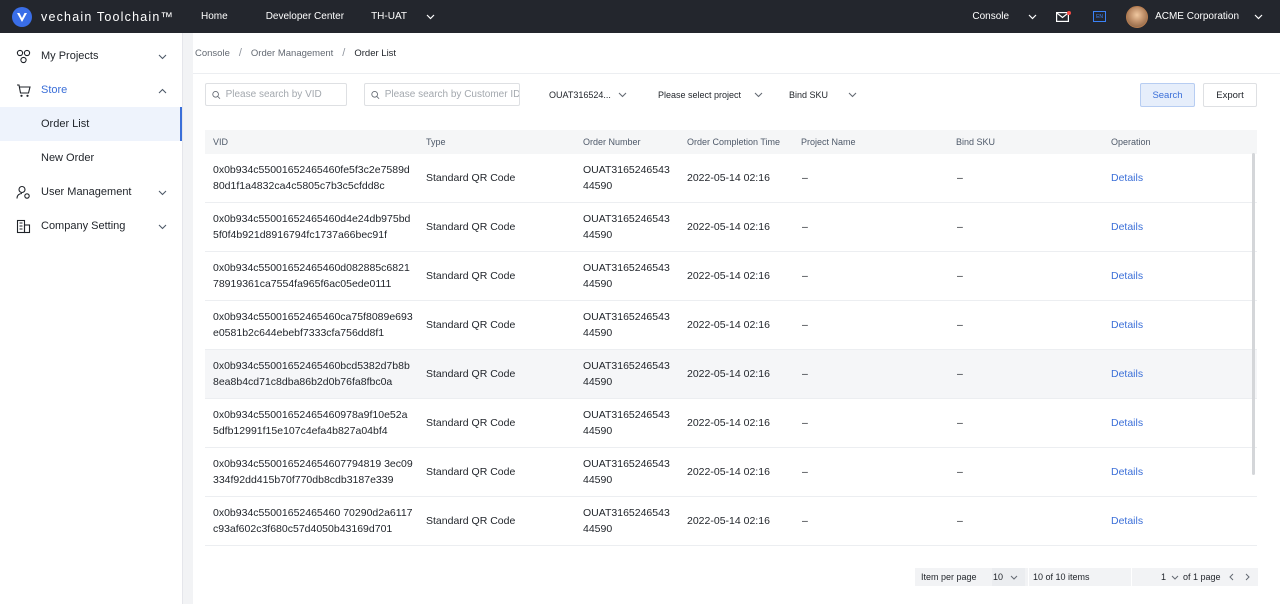 The image size is (1280, 604). I want to click on environment-selector: TH-UAT, so click(389, 16).